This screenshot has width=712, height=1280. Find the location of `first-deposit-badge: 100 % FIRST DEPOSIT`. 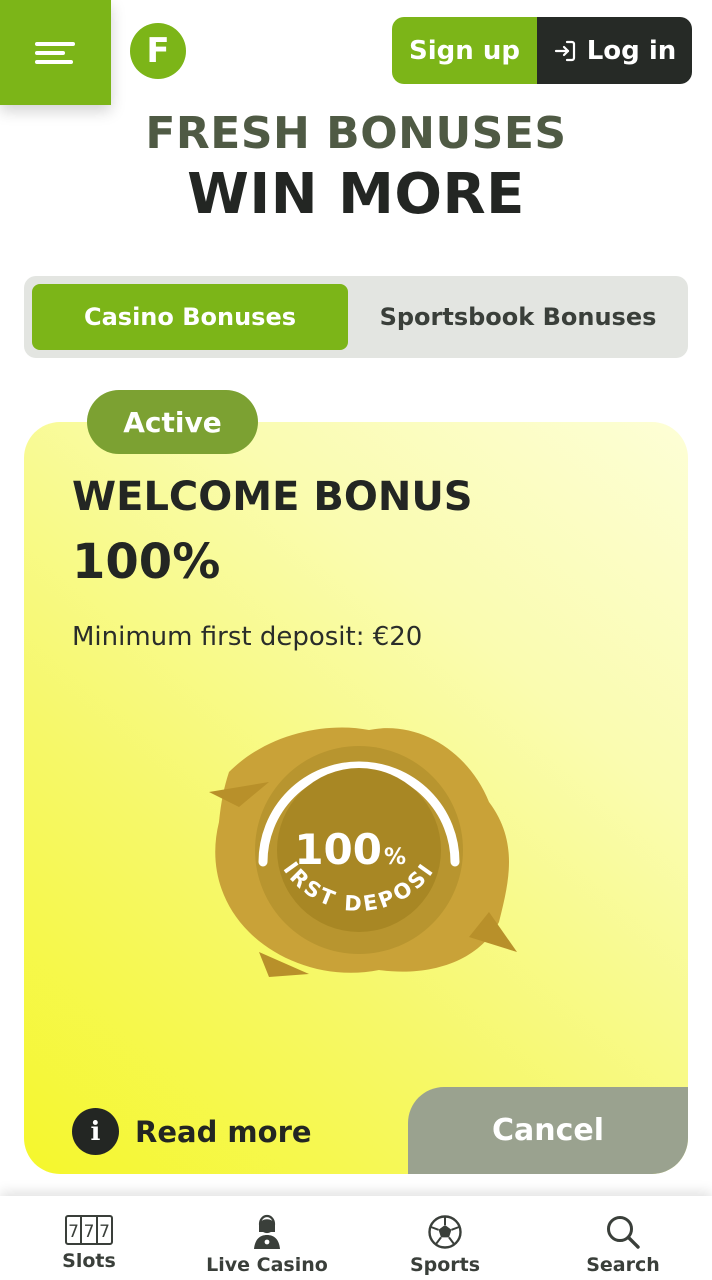

first-deposit-badge: 100 % FIRST DEPOSIT is located at coordinates (358, 844).